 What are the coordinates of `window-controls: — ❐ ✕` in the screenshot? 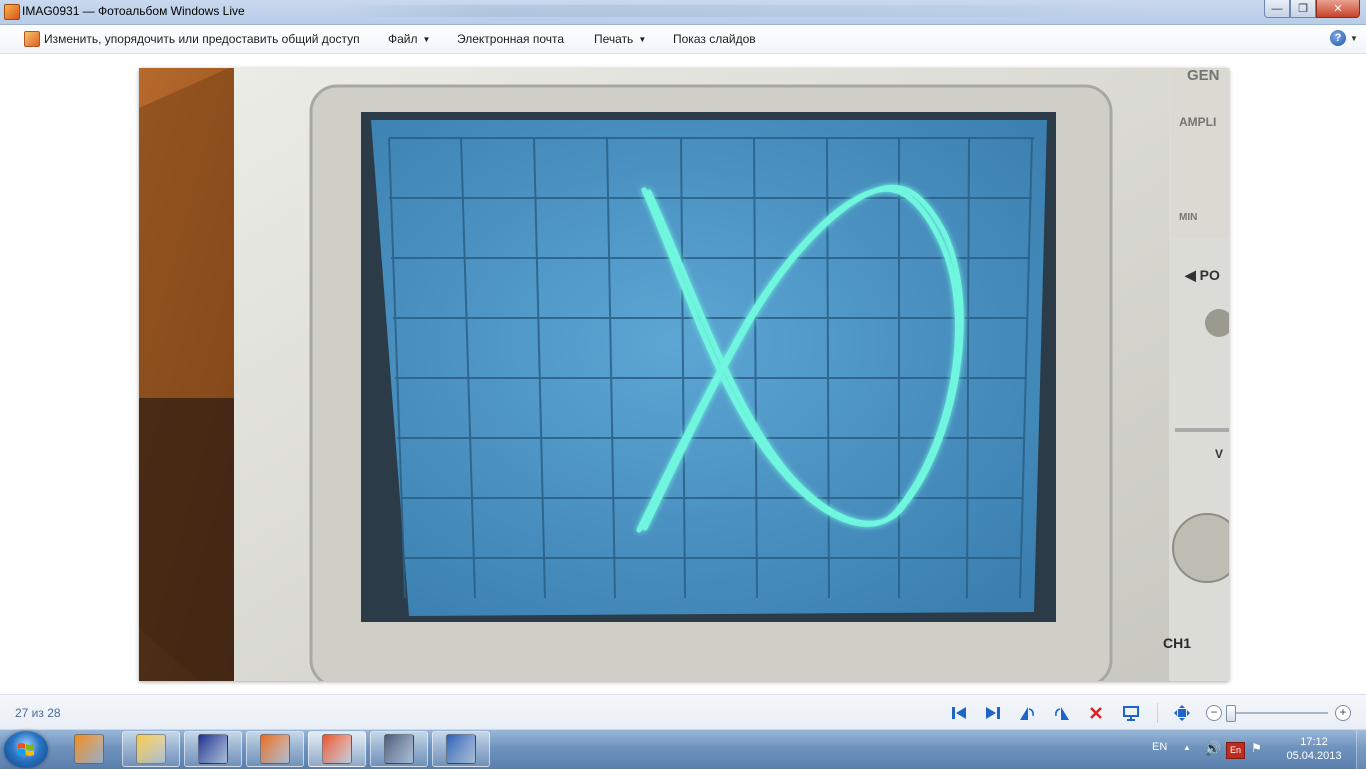 It's located at (1312, 9).